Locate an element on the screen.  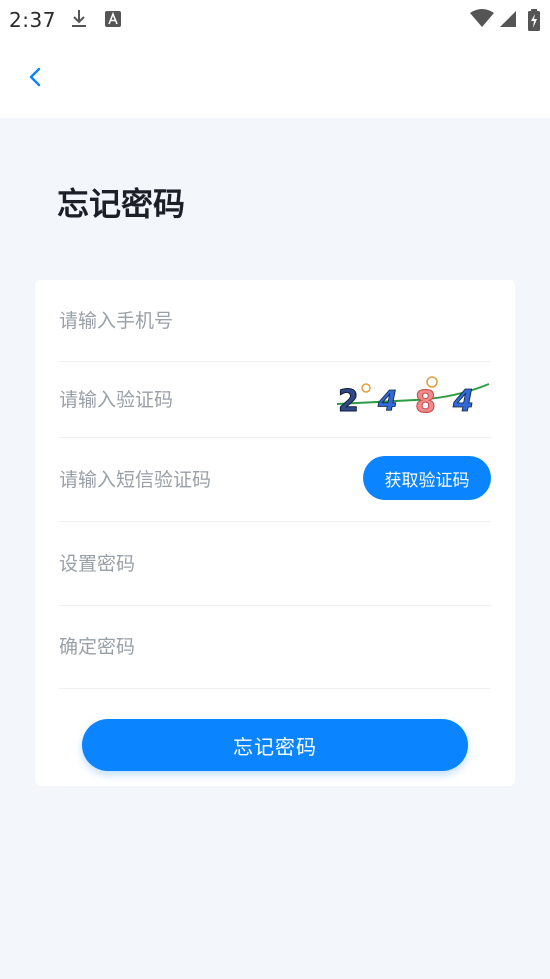
phone-row is located at coordinates (275, 321).